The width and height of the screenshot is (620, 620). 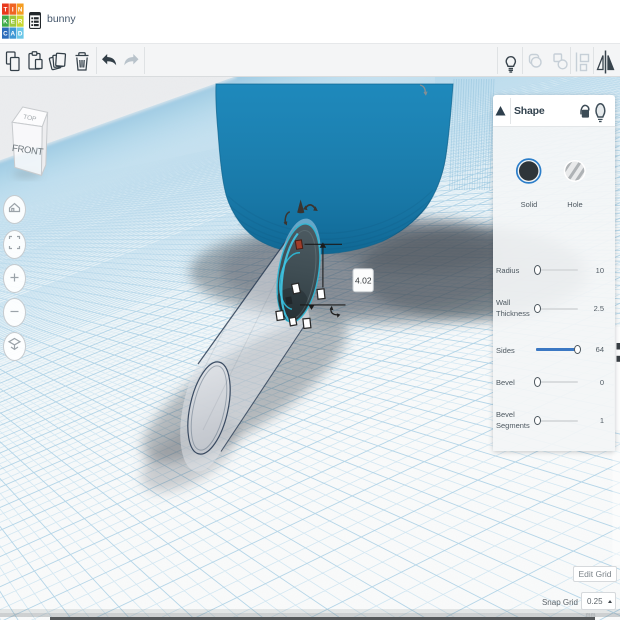 I want to click on svg-text: R, so click(x=20, y=22).